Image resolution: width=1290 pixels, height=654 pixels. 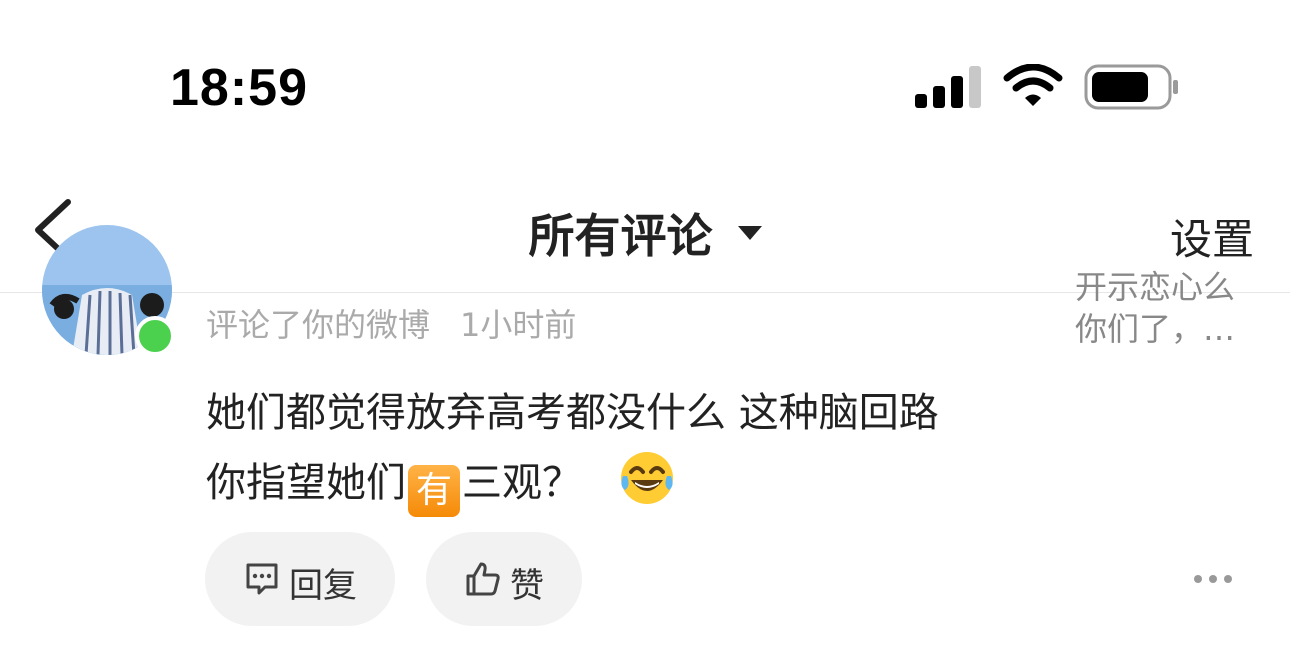 What do you see at coordinates (239, 88) in the screenshot?
I see `status-time: 18:59` at bounding box center [239, 88].